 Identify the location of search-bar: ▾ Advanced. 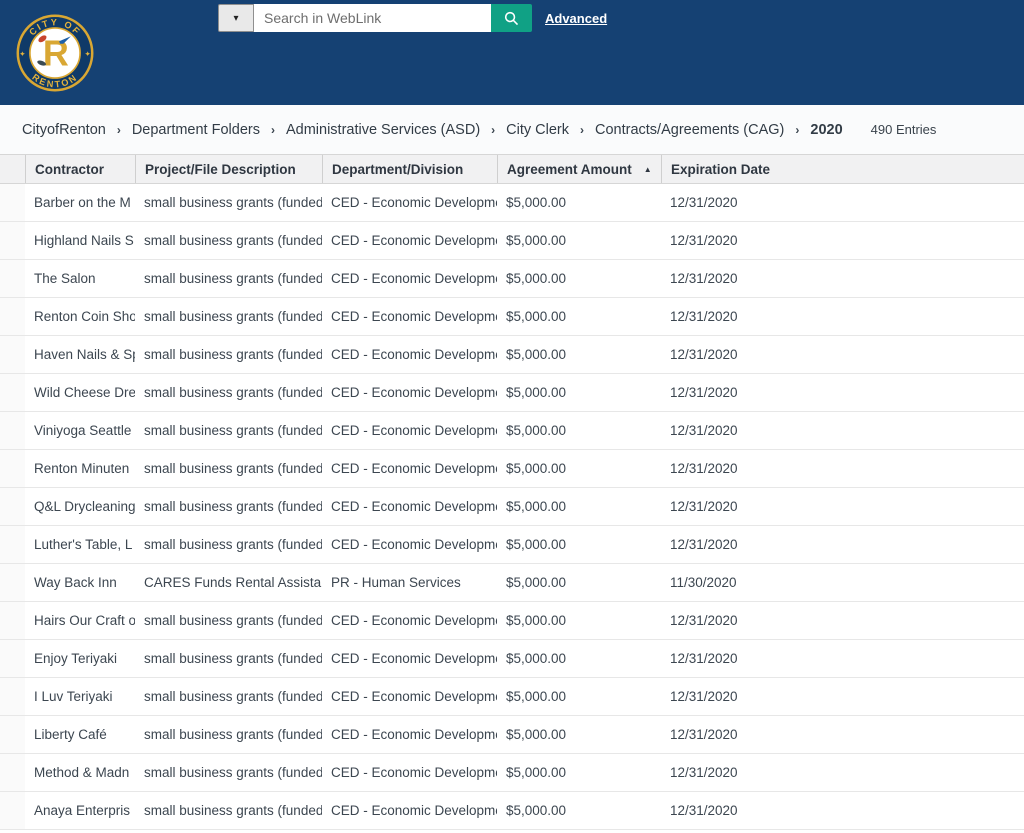
(412, 18).